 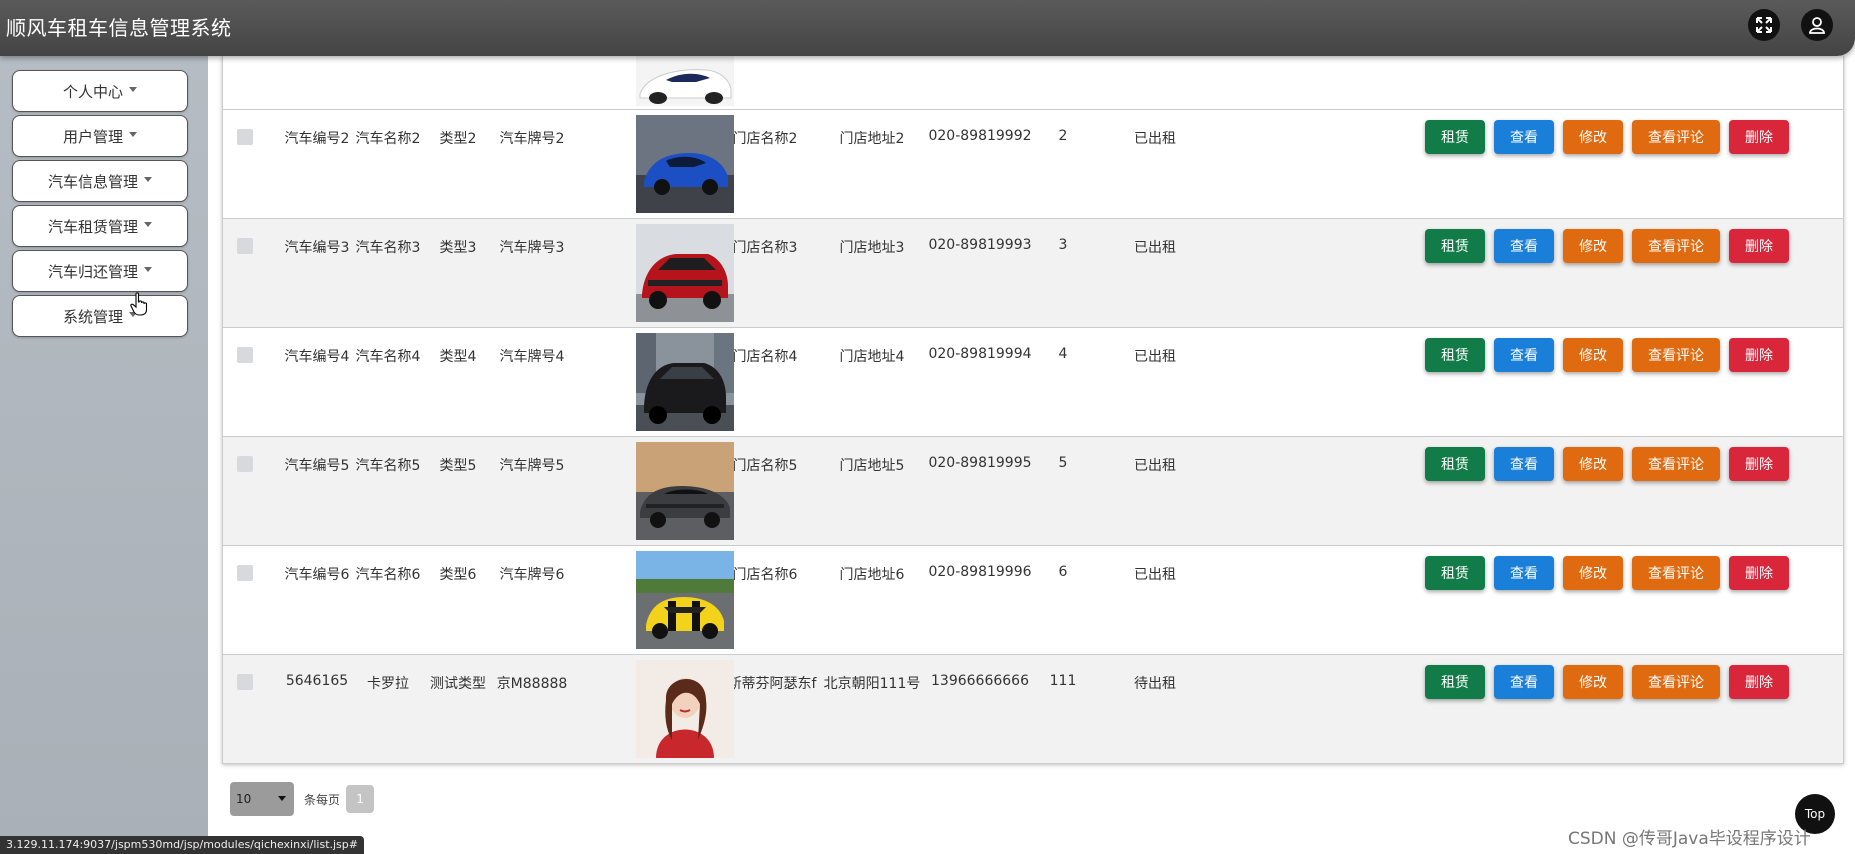 I want to click on sidebar-item-car-rental-management: 汽车租赁管理, so click(x=100, y=226).